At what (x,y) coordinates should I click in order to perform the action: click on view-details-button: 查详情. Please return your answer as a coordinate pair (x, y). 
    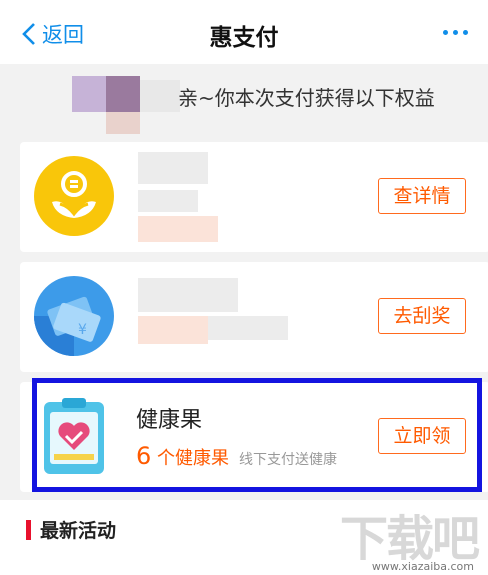
    Looking at the image, I should click on (422, 196).